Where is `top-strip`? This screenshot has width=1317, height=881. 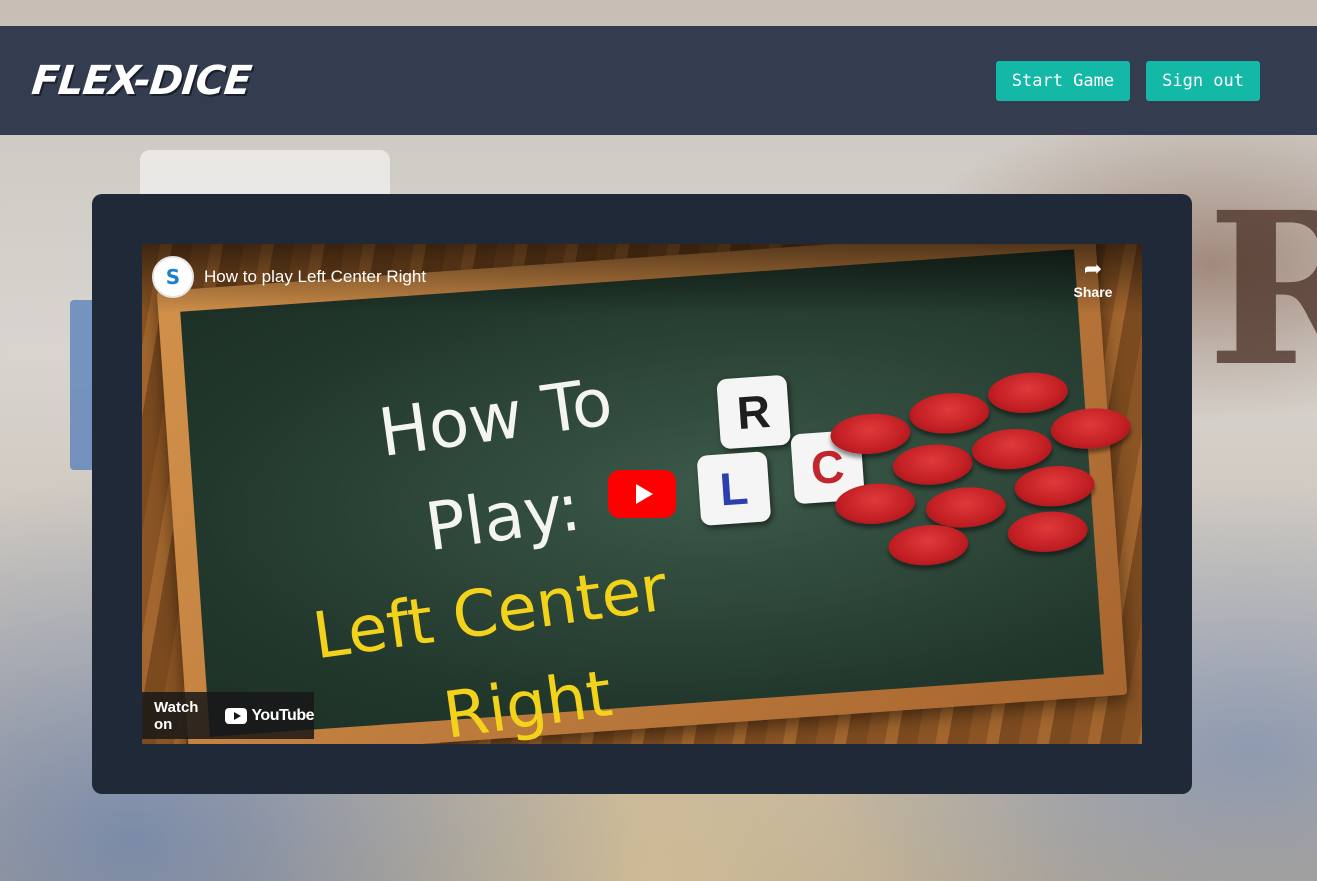 top-strip is located at coordinates (658, 13).